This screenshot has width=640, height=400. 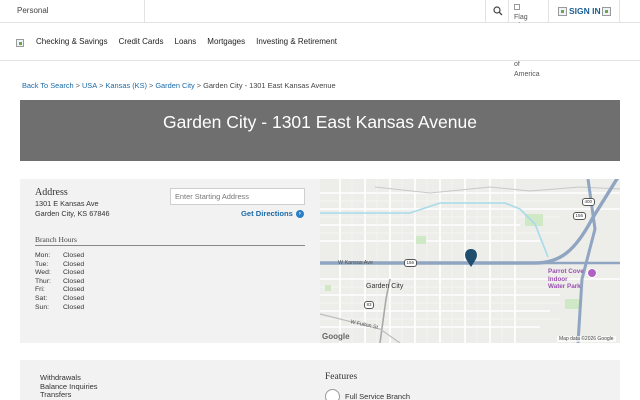 I want to click on nav-item-investing: Investing & Retirement, so click(x=296, y=41).